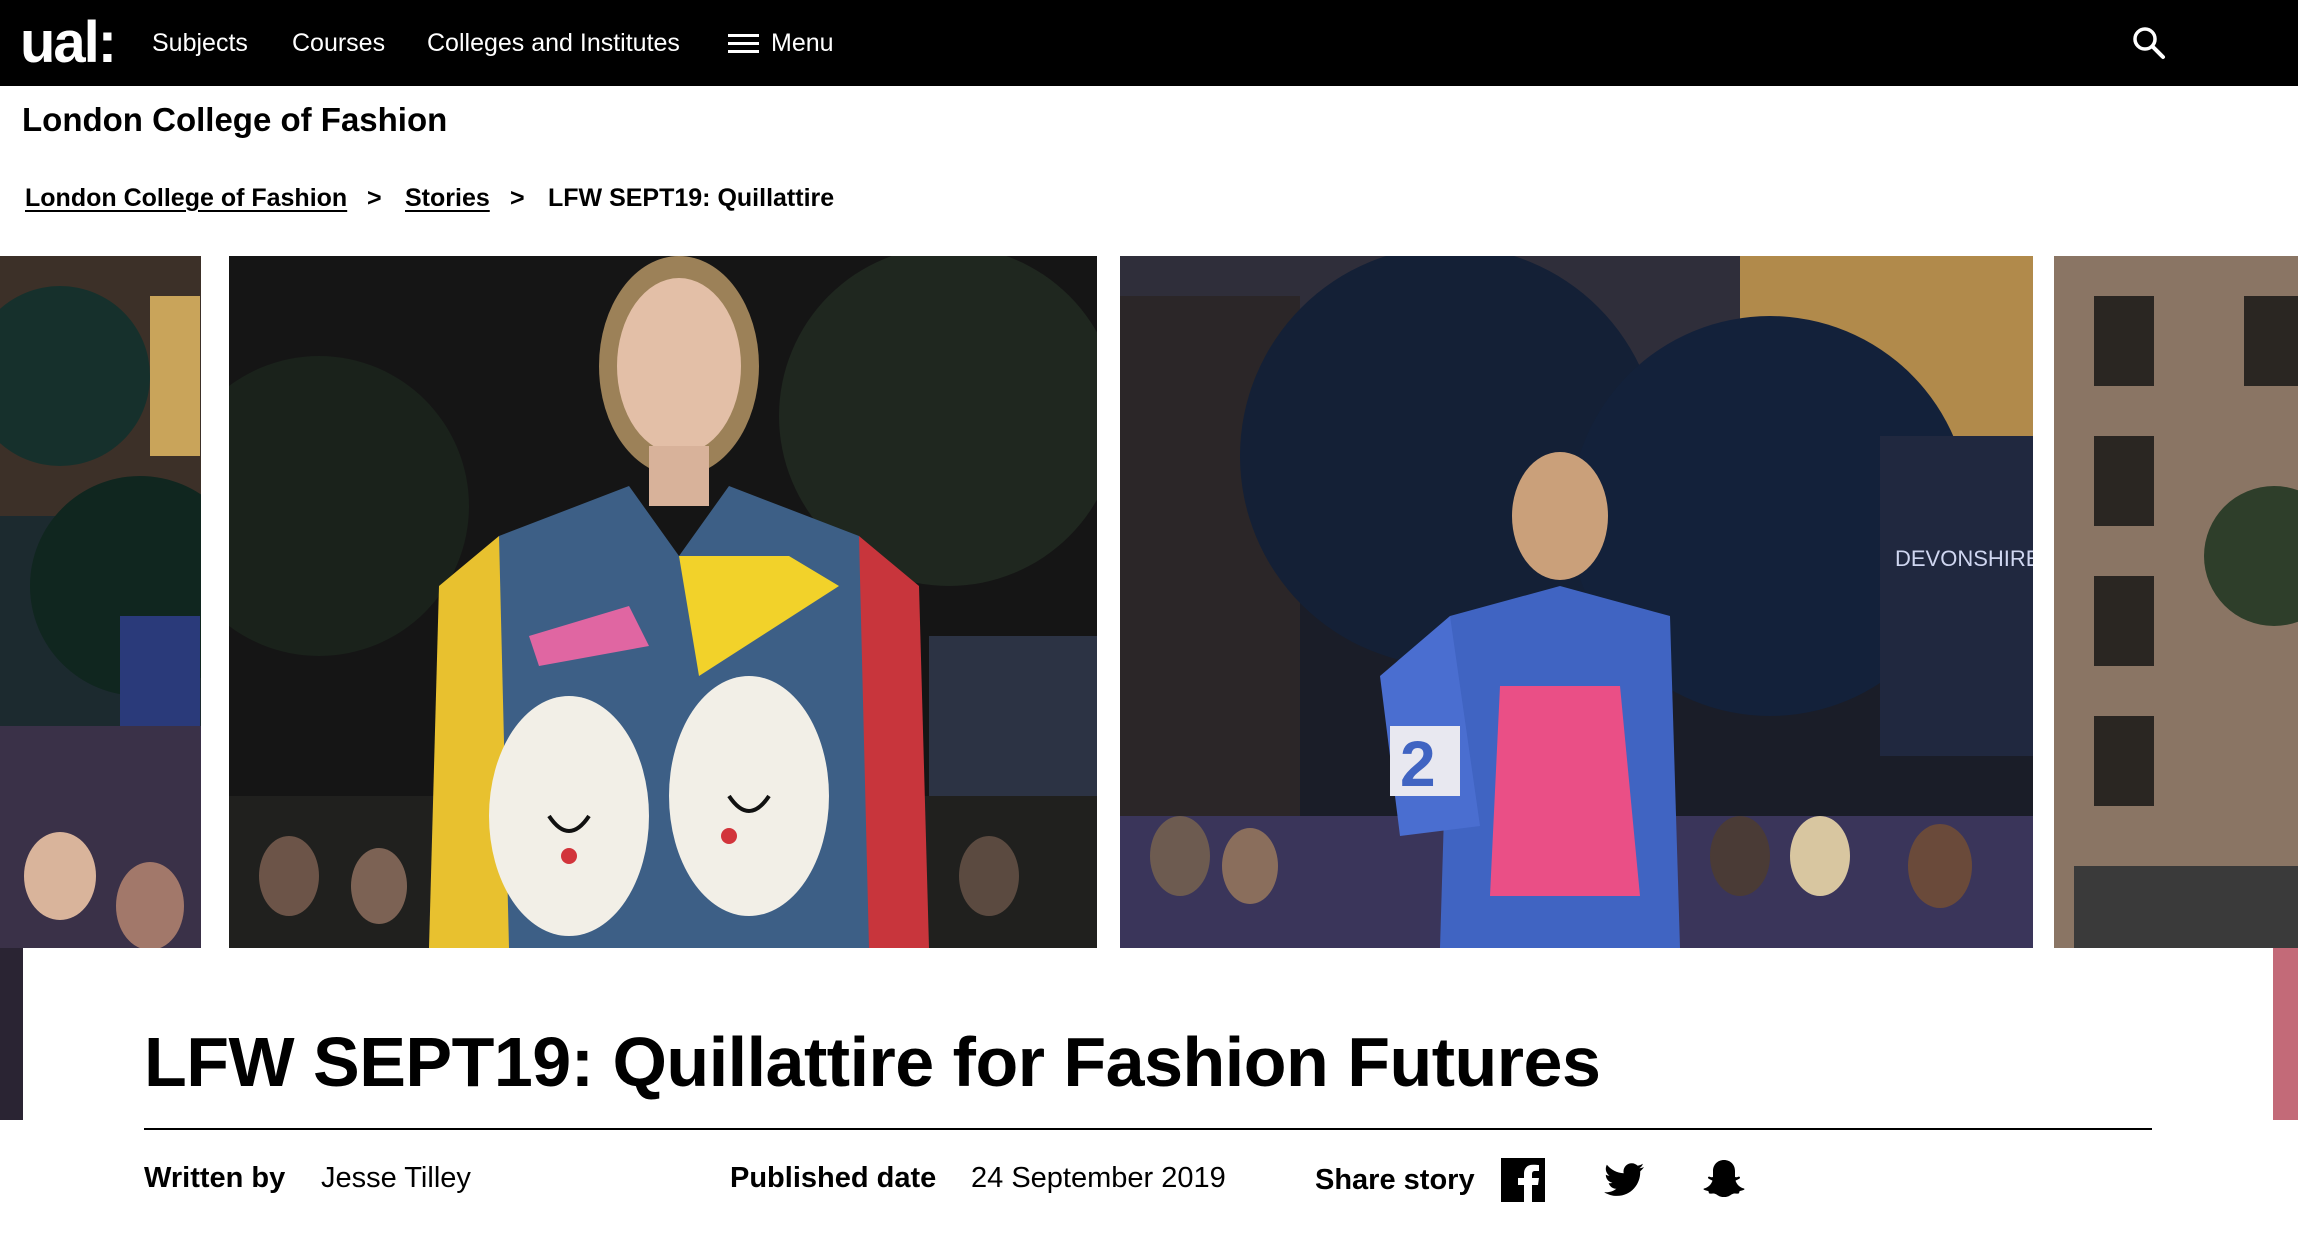 The image size is (2298, 1248). Describe the element at coordinates (691, 198) in the screenshot. I see `breadcrumb-current: LFW SEPT19: Quillattire` at that location.